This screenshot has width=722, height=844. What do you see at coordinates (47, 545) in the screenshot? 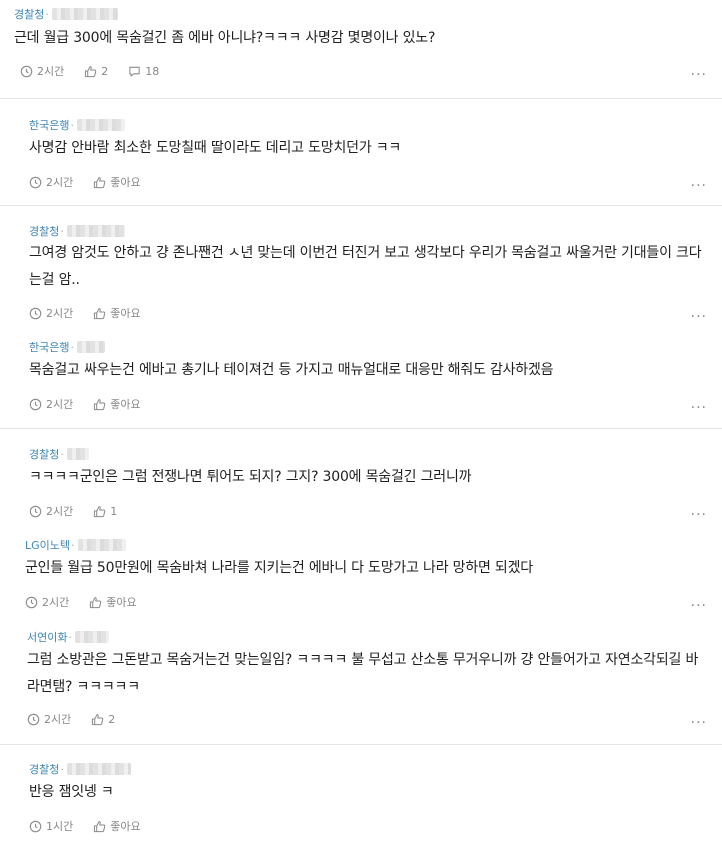
I see `author-name: LG이노텍` at bounding box center [47, 545].